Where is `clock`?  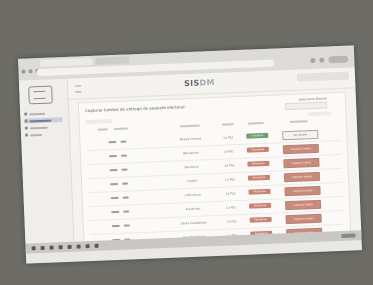
clock is located at coordinates (348, 235).